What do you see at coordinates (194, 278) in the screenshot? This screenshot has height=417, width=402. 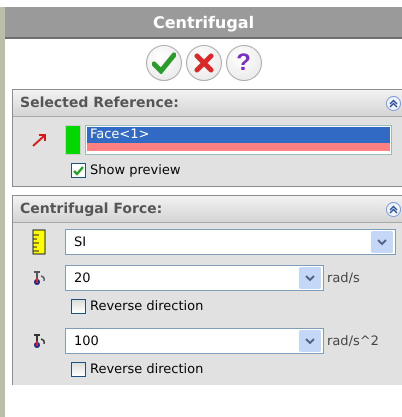 I see `value-combobox: 20` at bounding box center [194, 278].